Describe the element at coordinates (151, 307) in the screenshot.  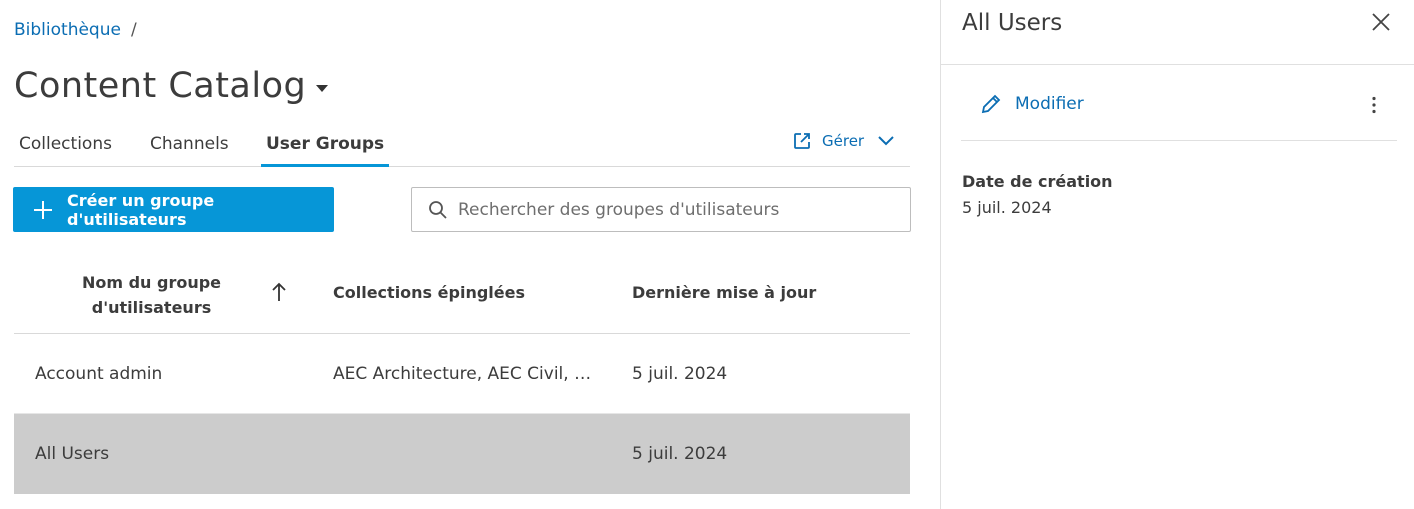
I see `column-header-name-line2: d'utilisateurs` at that location.